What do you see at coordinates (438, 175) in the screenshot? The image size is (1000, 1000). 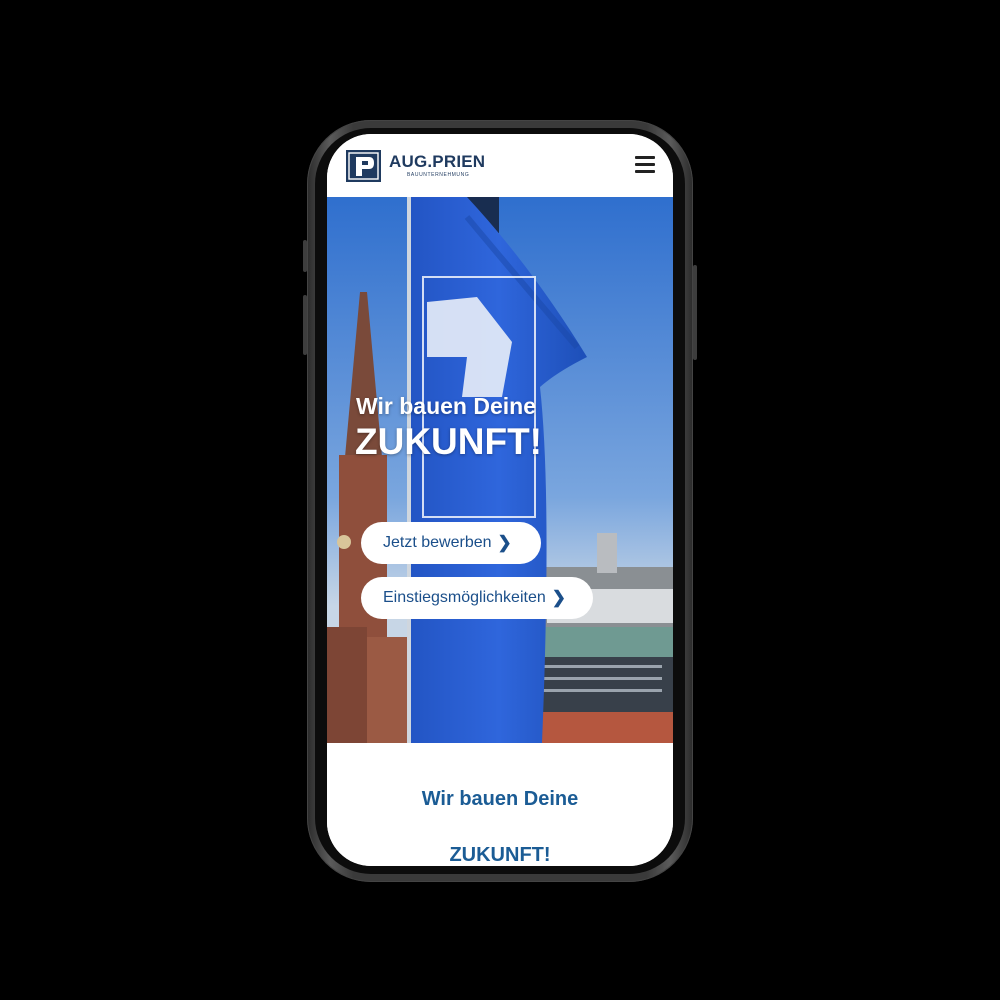 I see `logo-subtitle: BAUUNTERNEHMUNG` at bounding box center [438, 175].